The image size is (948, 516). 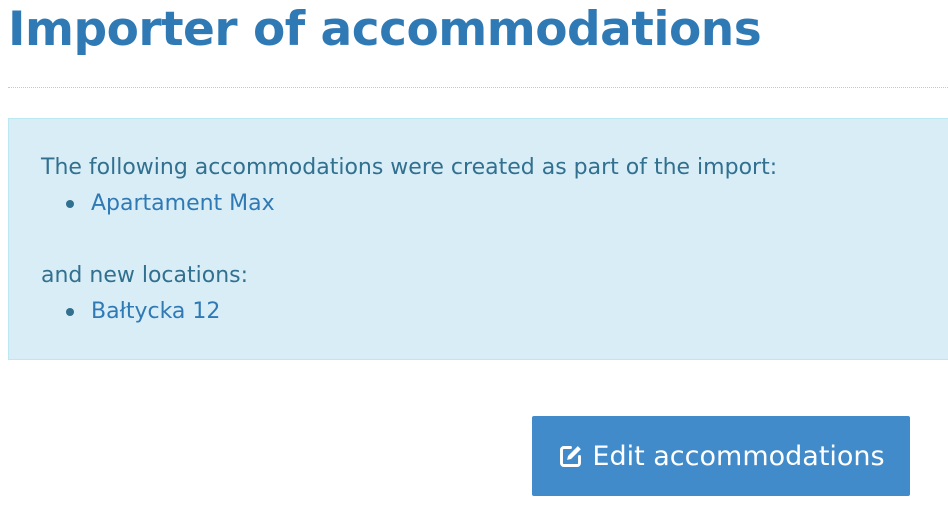 I want to click on title-divider, so click(x=478, y=87).